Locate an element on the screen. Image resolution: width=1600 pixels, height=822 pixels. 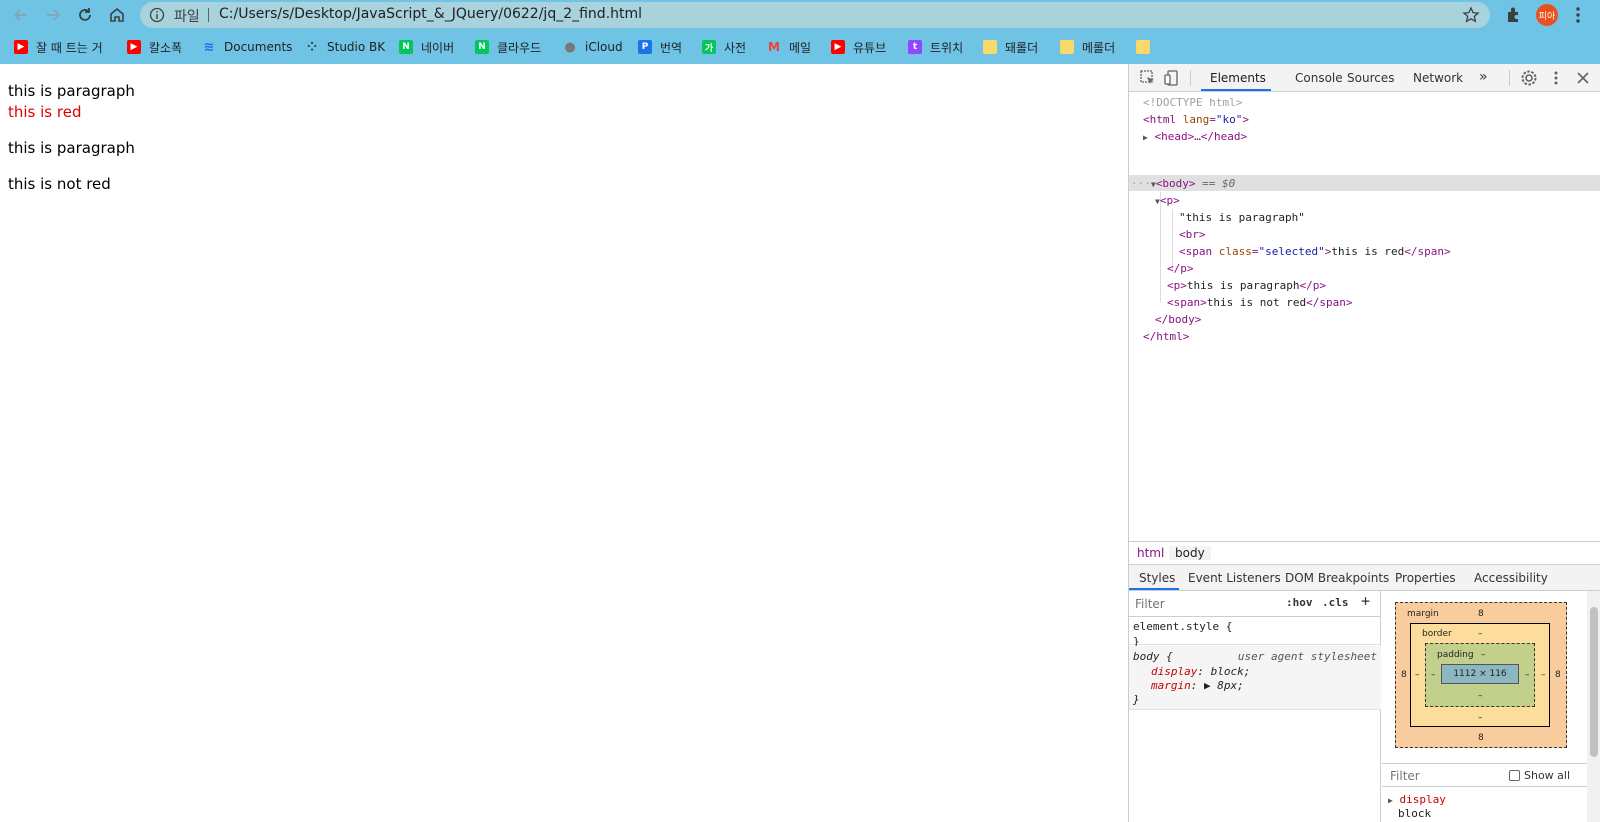
bookmark-item: N 네이버 is located at coordinates (426, 47).